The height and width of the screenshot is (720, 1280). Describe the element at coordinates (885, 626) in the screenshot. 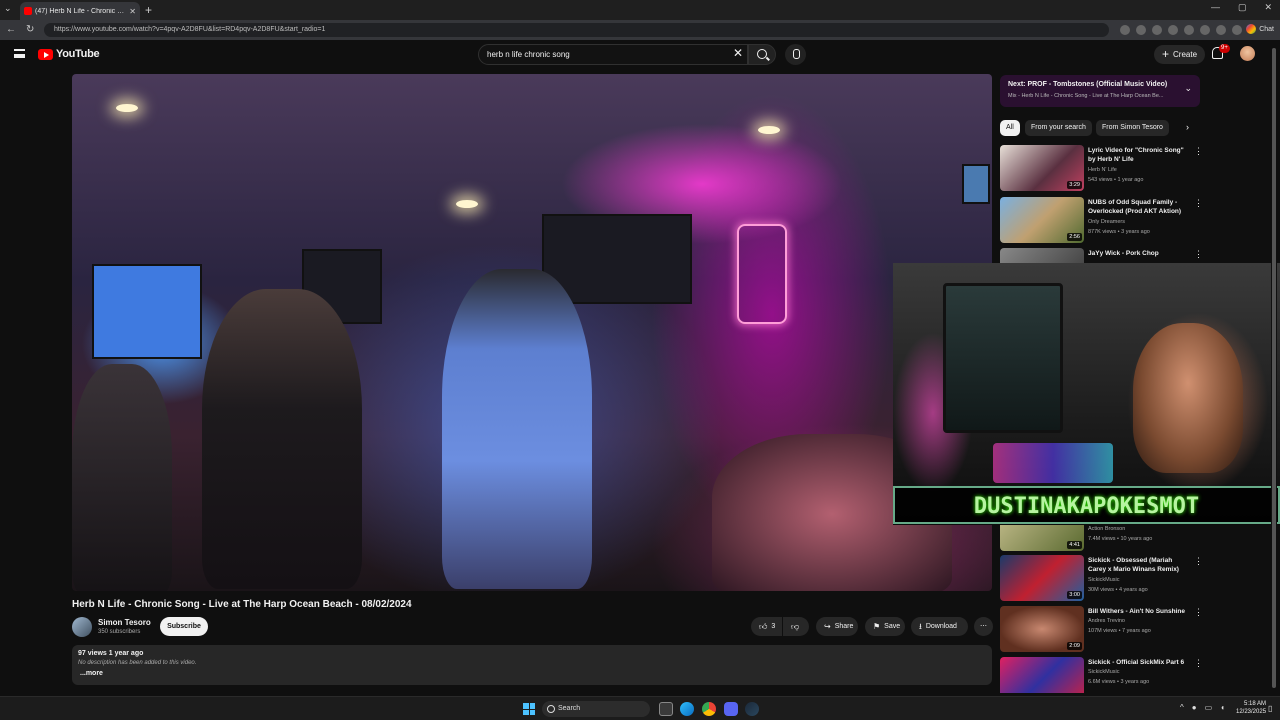

I see `save-button: ⚑ Save` at that location.